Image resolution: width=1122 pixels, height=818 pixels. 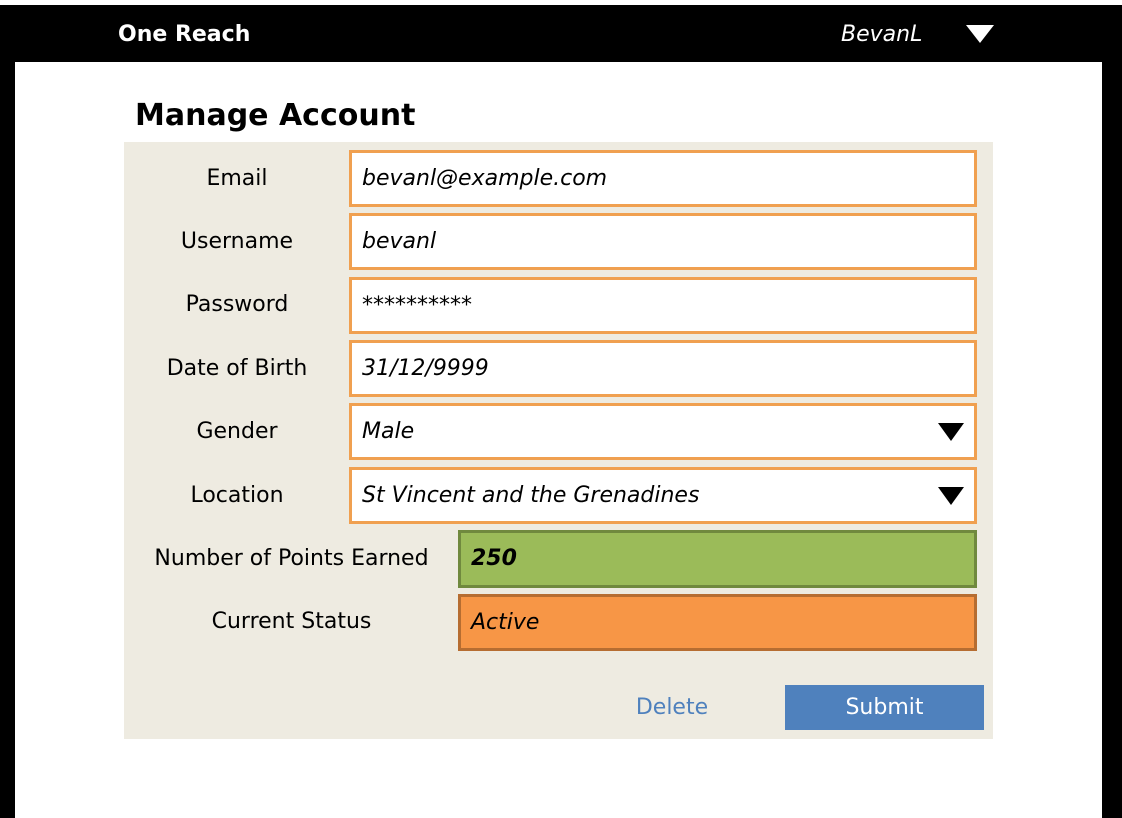 I want to click on gender-select: Male, so click(x=663, y=431).